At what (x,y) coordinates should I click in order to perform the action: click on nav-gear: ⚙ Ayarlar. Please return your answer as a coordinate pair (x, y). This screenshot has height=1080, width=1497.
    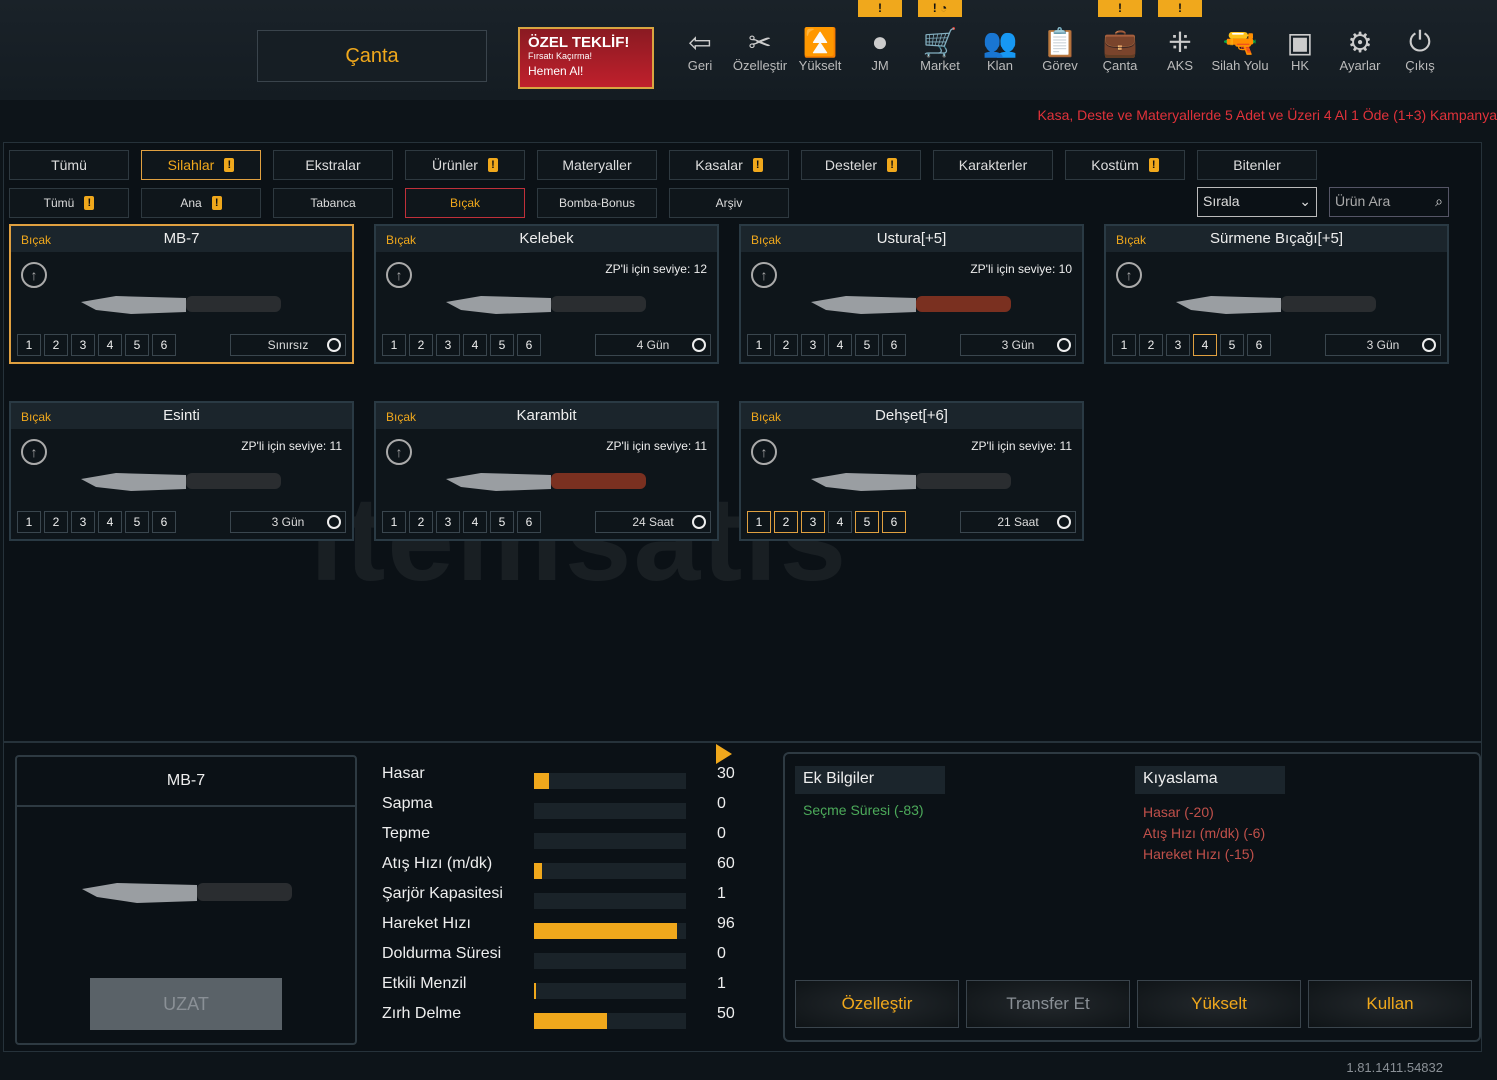
    Looking at the image, I should click on (1360, 49).